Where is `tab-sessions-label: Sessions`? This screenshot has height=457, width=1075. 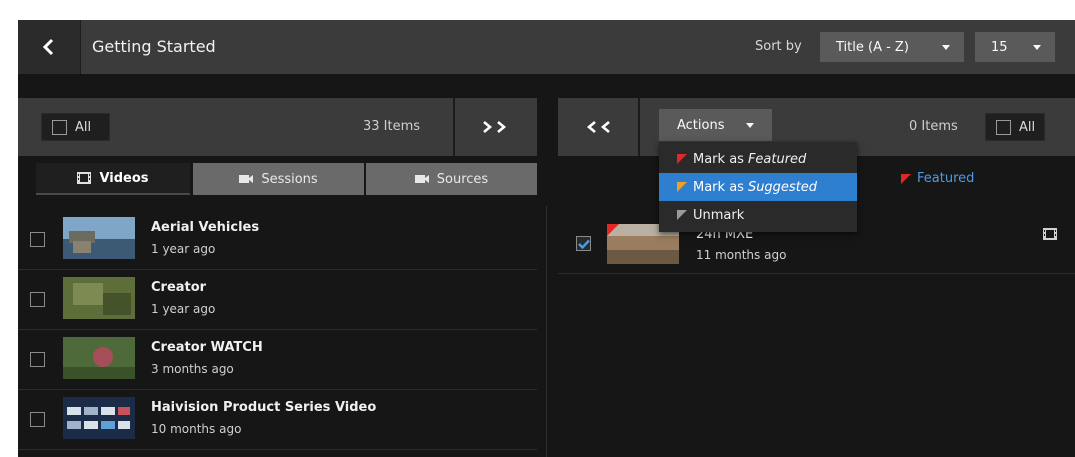 tab-sessions-label: Sessions is located at coordinates (289, 179).